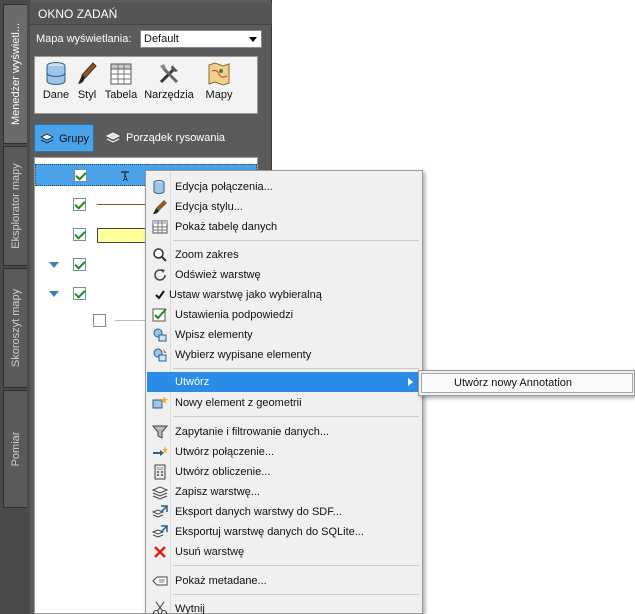 This screenshot has width=635, height=614. Describe the element at coordinates (192, 382) in the screenshot. I see `menu-item-label: Utwórz` at that location.